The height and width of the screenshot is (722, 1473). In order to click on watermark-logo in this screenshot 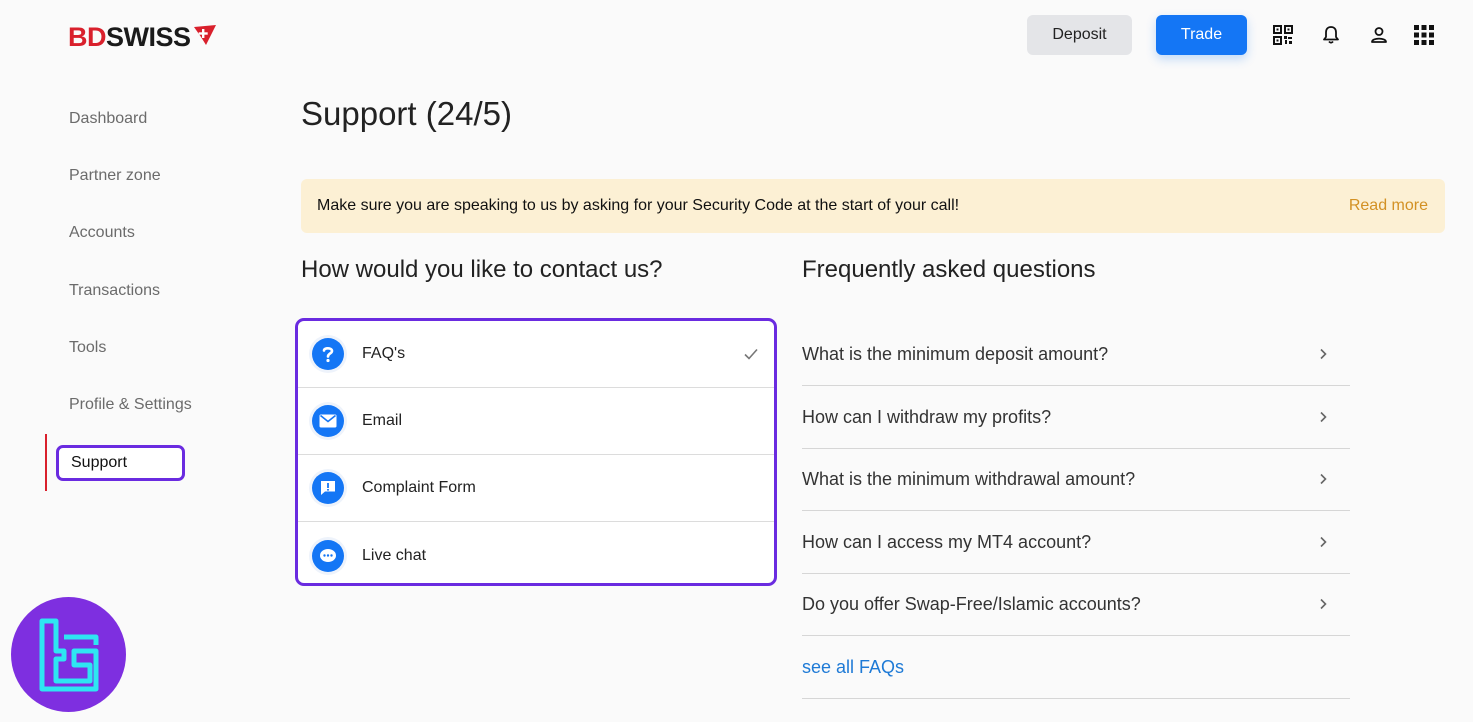, I will do `click(68, 654)`.